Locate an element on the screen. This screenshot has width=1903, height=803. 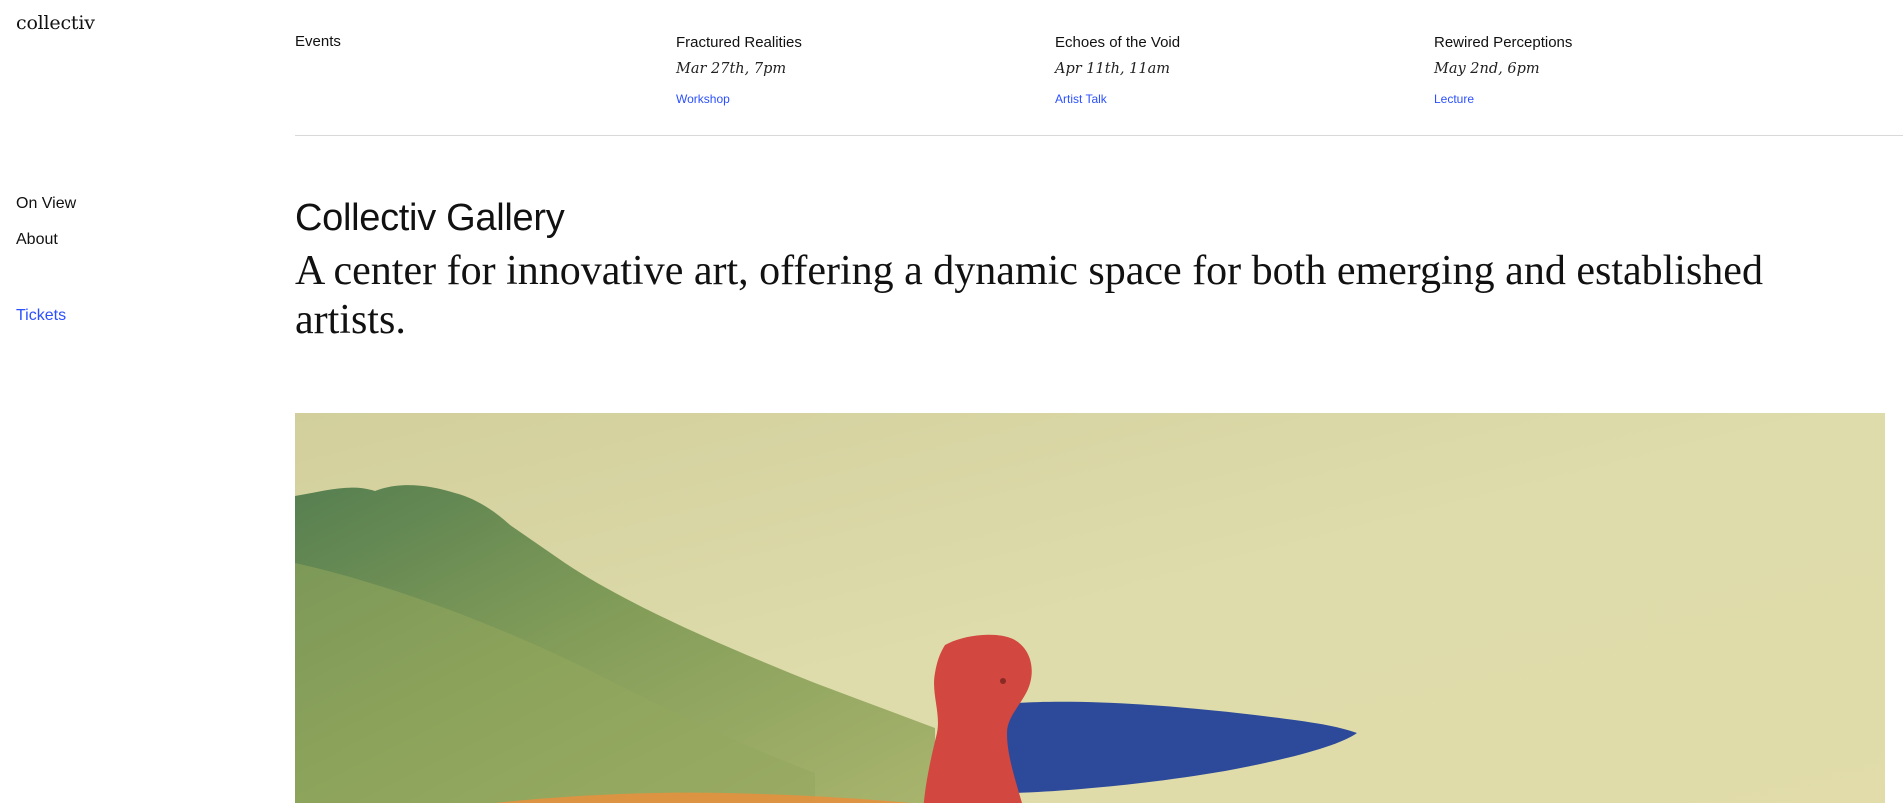
sidebar-item-about: About is located at coordinates (46, 246).